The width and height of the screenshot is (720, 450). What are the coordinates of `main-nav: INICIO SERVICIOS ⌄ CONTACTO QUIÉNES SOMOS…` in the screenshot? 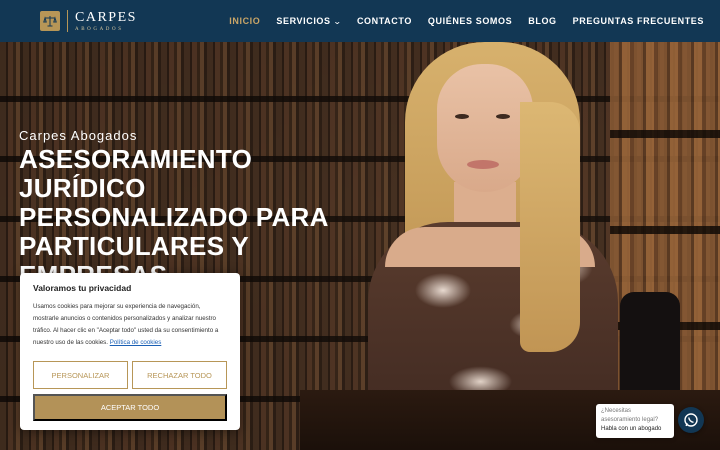 It's located at (466, 21).